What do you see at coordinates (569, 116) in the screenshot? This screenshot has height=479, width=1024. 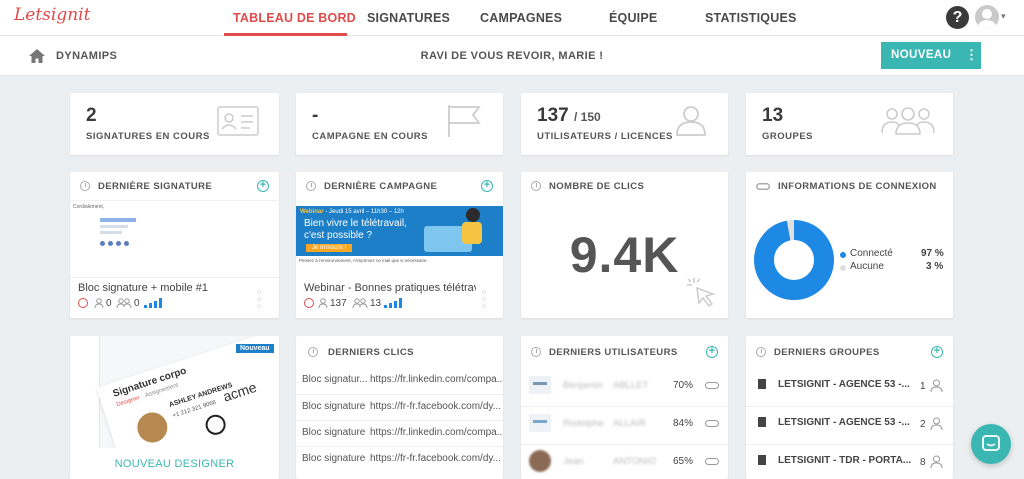 I see `stat-value: 137 / 150` at bounding box center [569, 116].